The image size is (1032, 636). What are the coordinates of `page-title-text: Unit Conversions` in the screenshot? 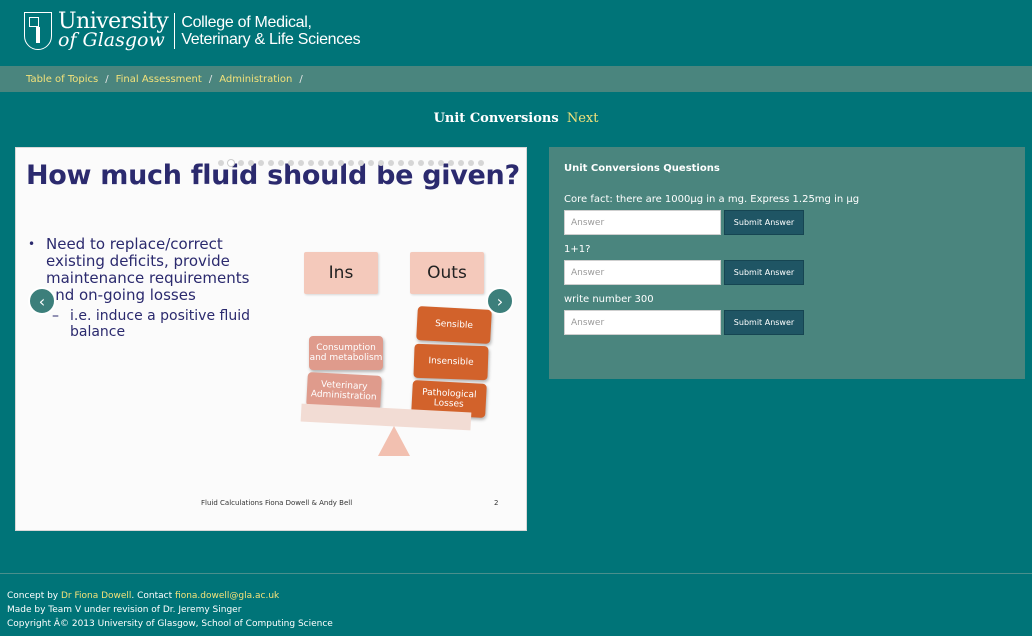 It's located at (496, 118).